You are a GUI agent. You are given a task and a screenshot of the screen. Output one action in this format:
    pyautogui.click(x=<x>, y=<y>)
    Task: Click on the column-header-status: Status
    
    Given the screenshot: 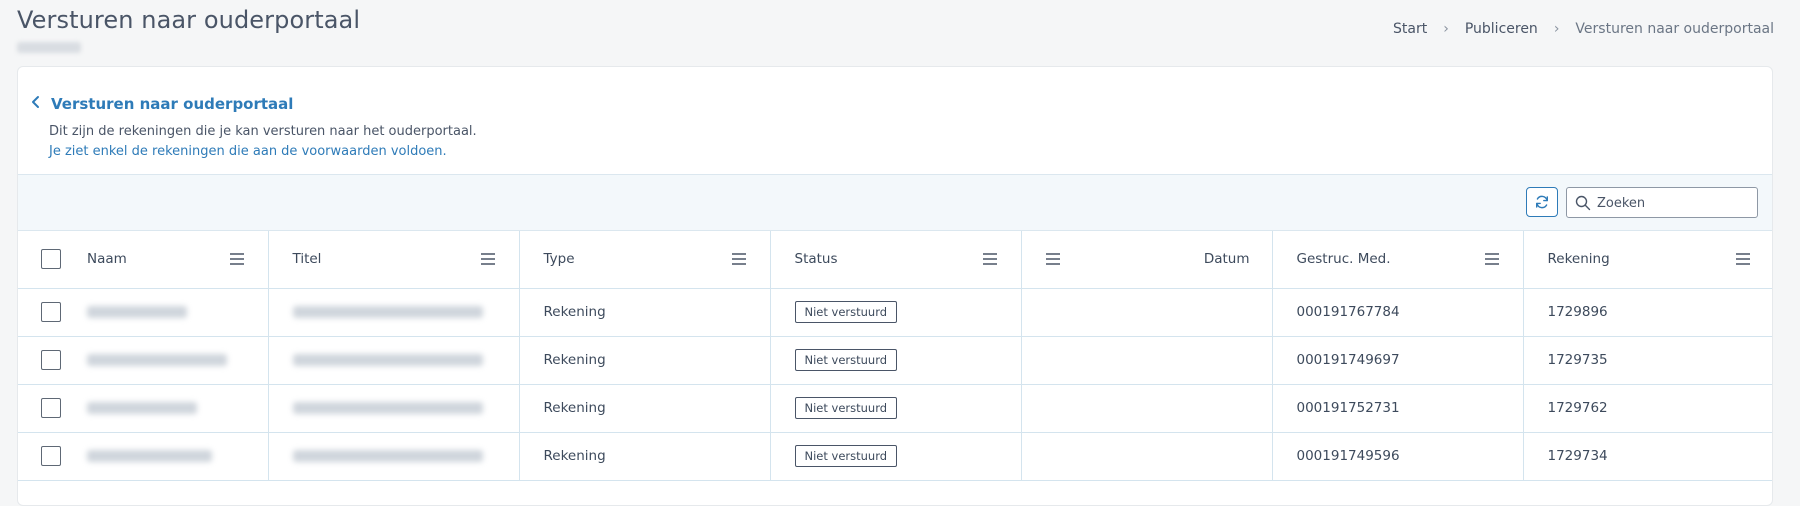 What is the action you would take?
    pyautogui.click(x=896, y=260)
    